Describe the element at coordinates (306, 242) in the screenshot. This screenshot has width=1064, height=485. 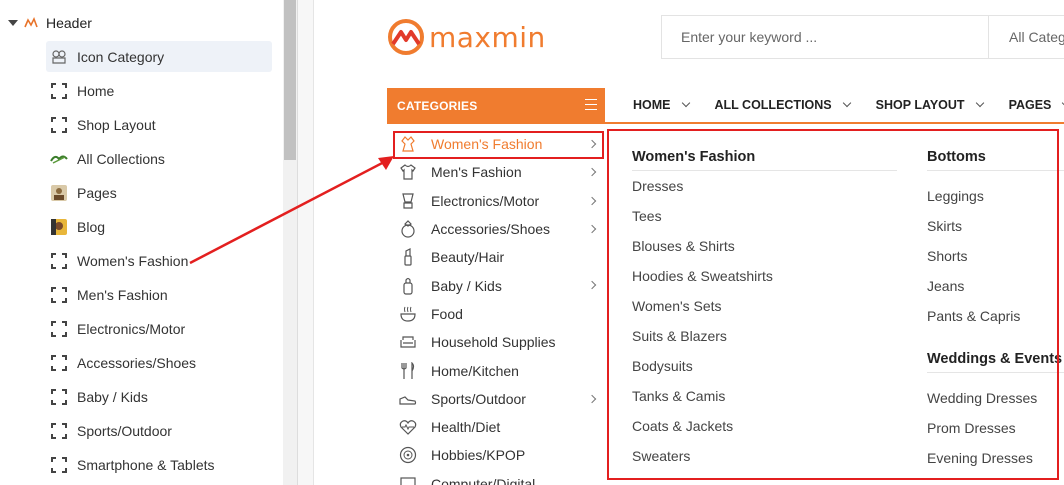
I see `panel-divider` at that location.